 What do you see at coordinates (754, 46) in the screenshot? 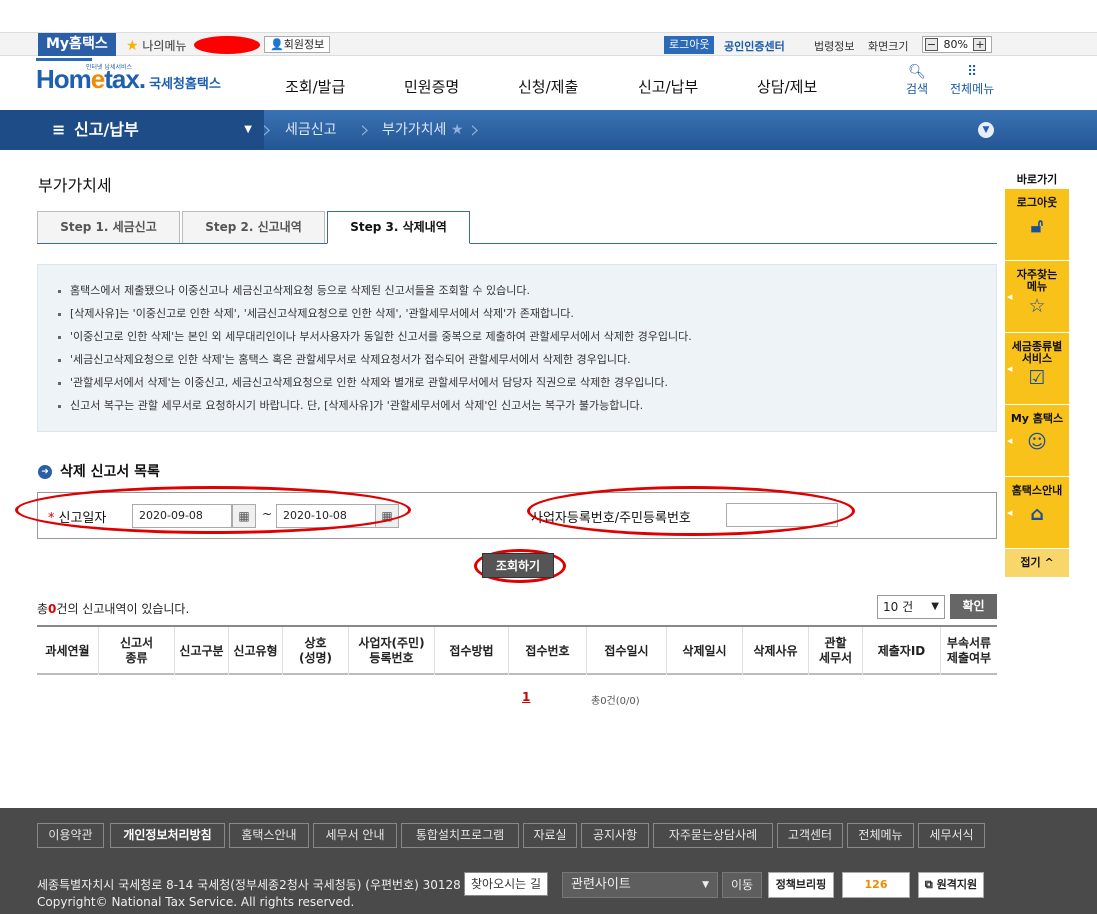
I see `cert-center-link: 공인인증센터` at bounding box center [754, 46].